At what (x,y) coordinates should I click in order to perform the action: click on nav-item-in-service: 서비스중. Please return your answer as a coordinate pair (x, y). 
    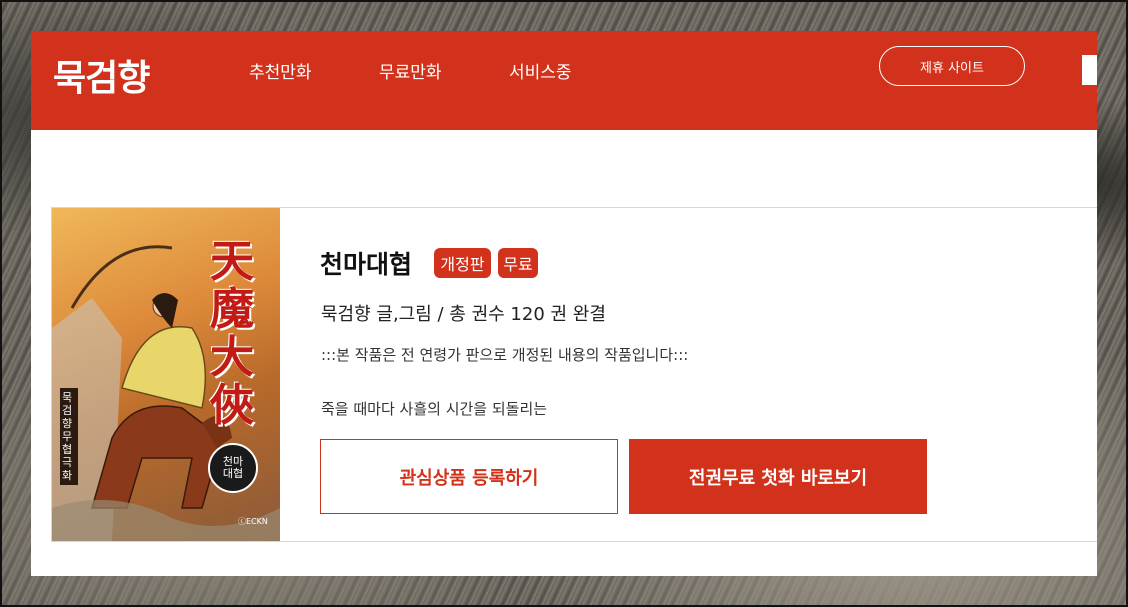
    Looking at the image, I should click on (540, 70).